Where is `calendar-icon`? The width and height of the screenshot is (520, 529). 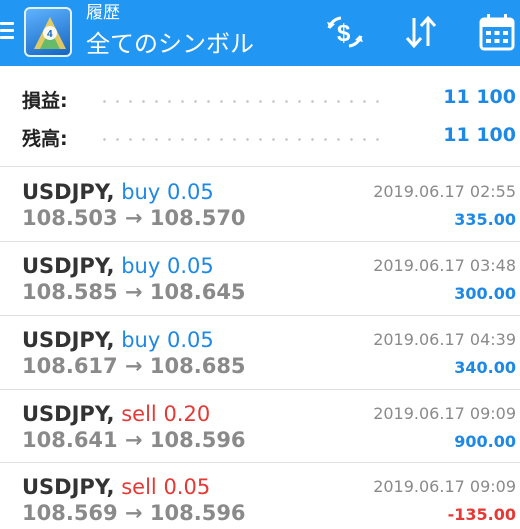 calendar-icon is located at coordinates (497, 32).